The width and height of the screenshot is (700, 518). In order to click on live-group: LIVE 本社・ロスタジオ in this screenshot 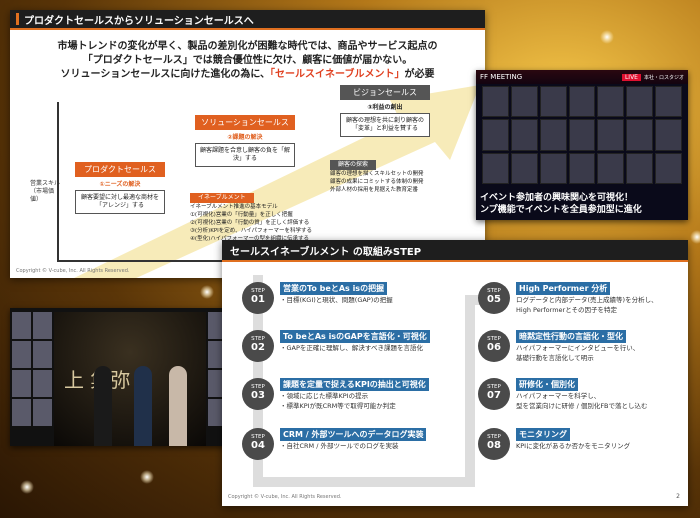, I will do `click(652, 77)`.